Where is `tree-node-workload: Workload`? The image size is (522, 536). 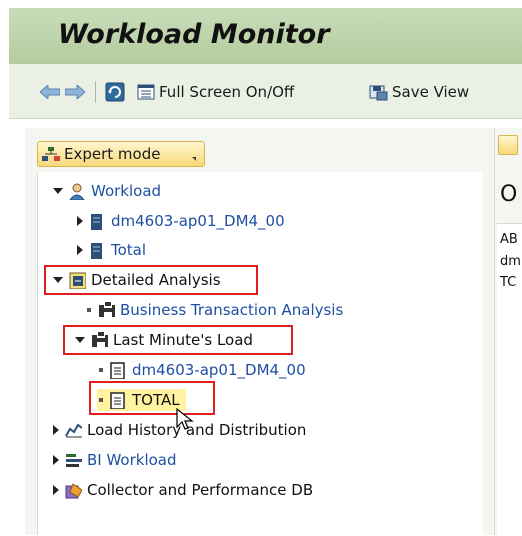
tree-node-workload: Workload is located at coordinates (107, 191).